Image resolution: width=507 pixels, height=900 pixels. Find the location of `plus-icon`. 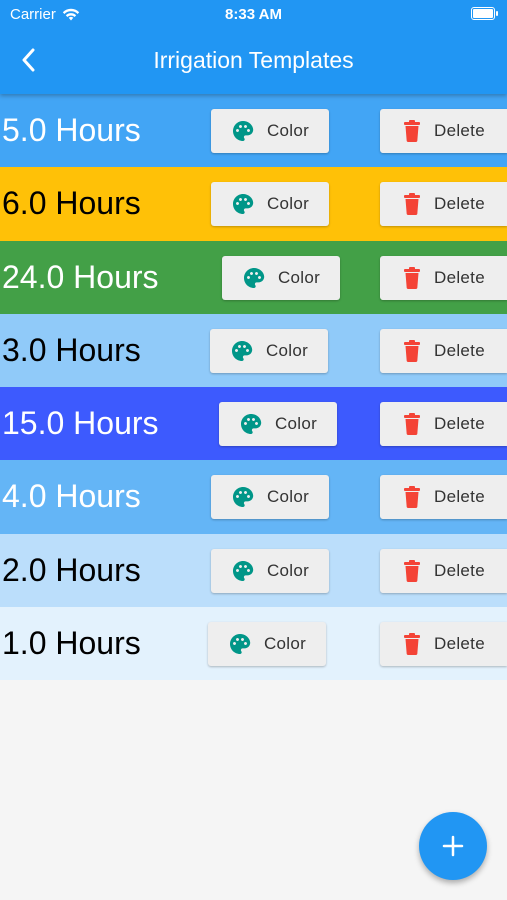

plus-icon is located at coordinates (453, 846).